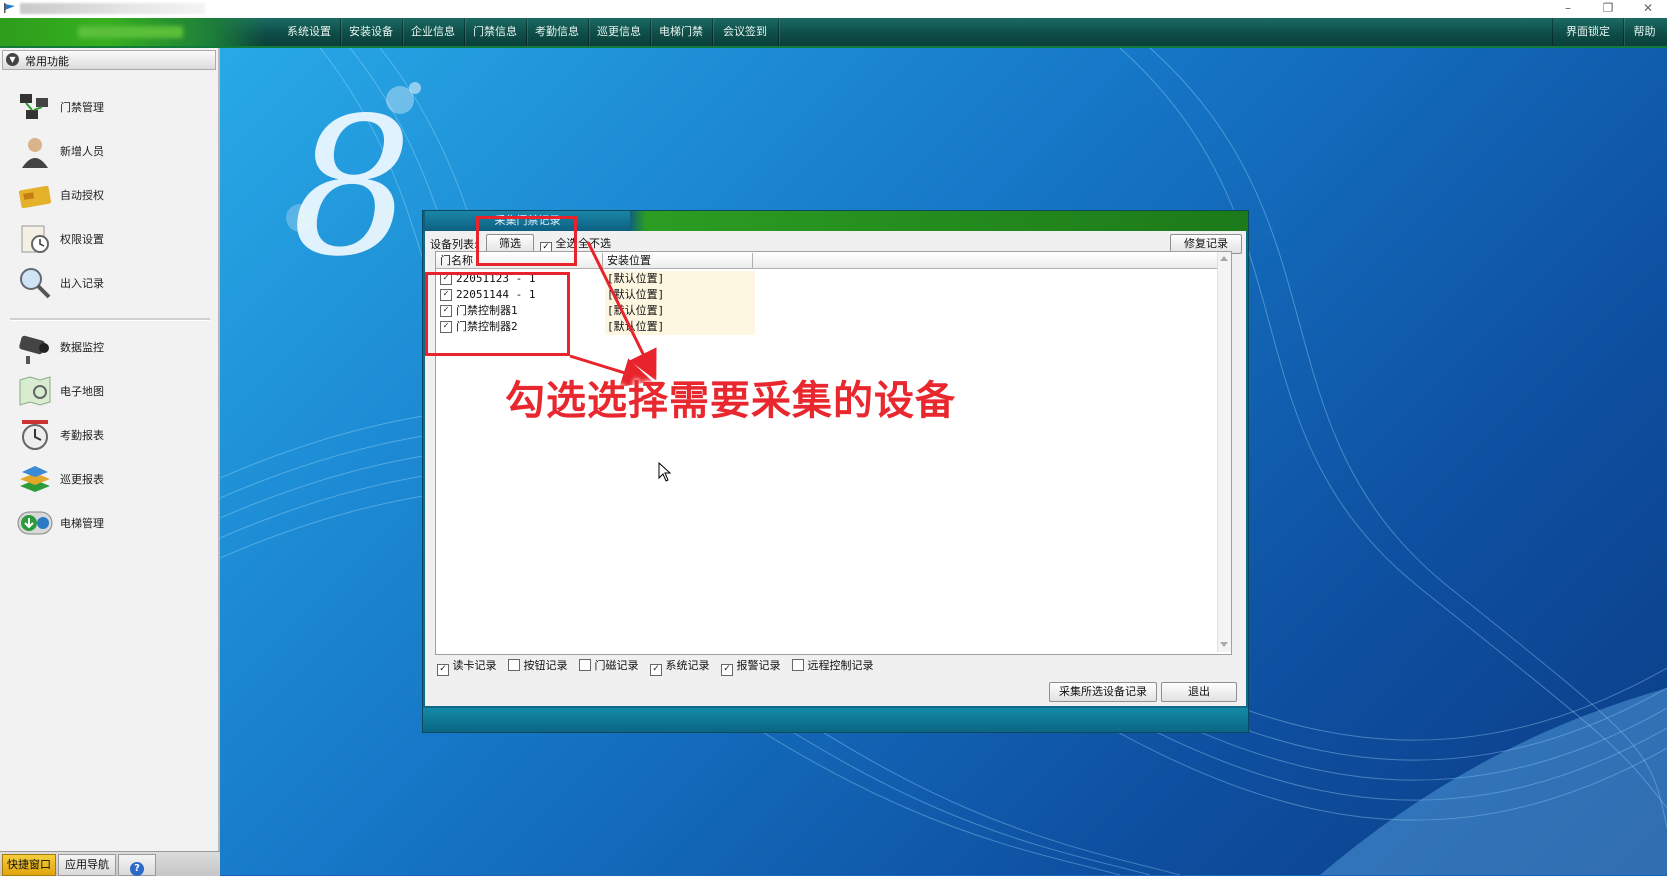 This screenshot has width=1667, height=876. Describe the element at coordinates (82, 523) in the screenshot. I see `sidebar-item-label: 电梯管理` at that location.